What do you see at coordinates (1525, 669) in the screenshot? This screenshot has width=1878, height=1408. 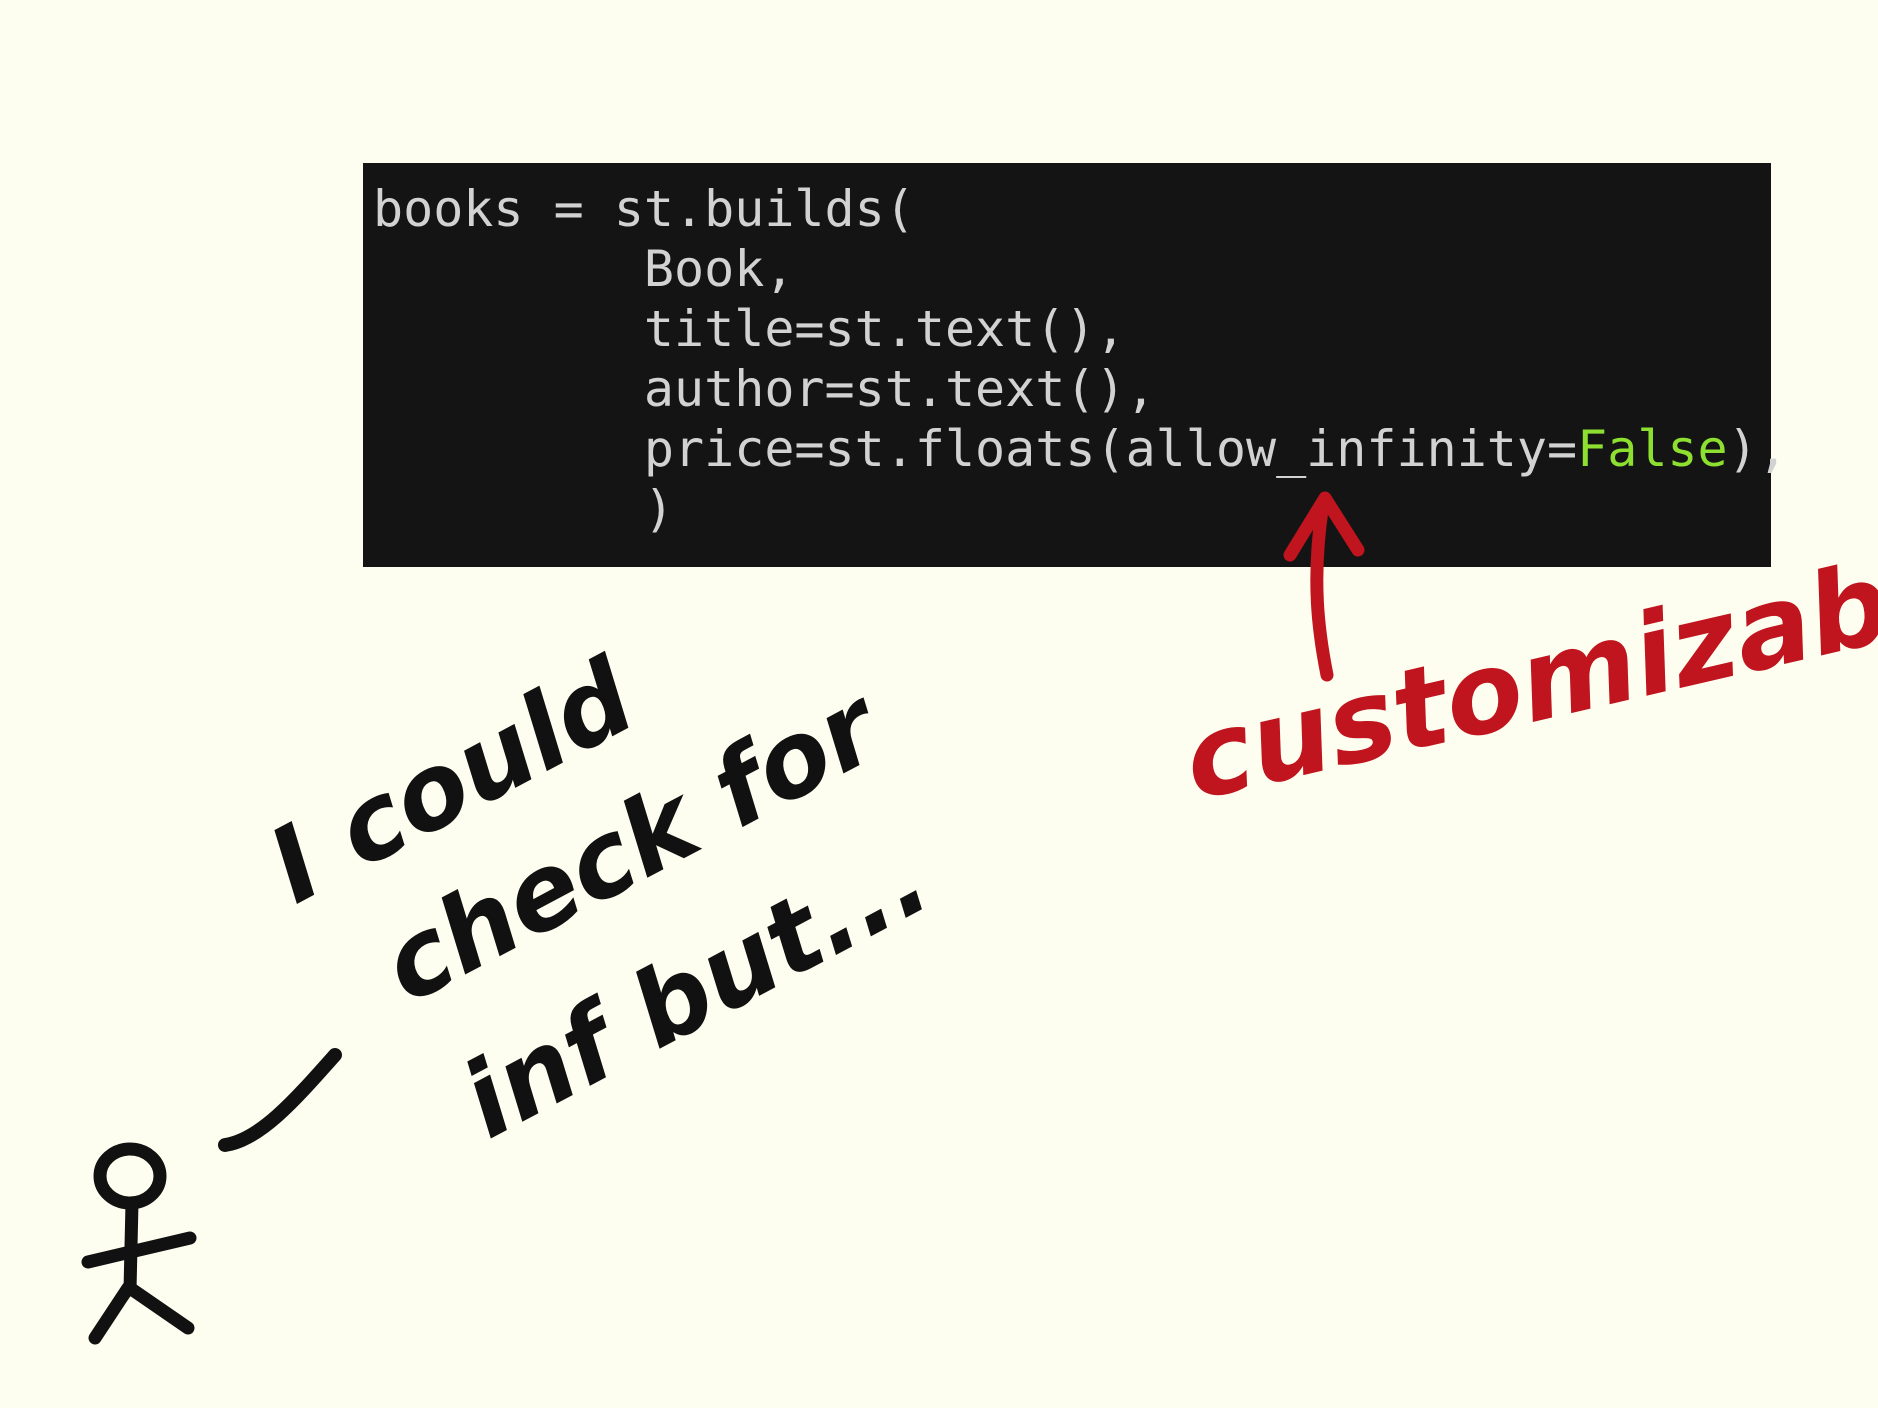 I see `customizable-label: customizable` at bounding box center [1525, 669].